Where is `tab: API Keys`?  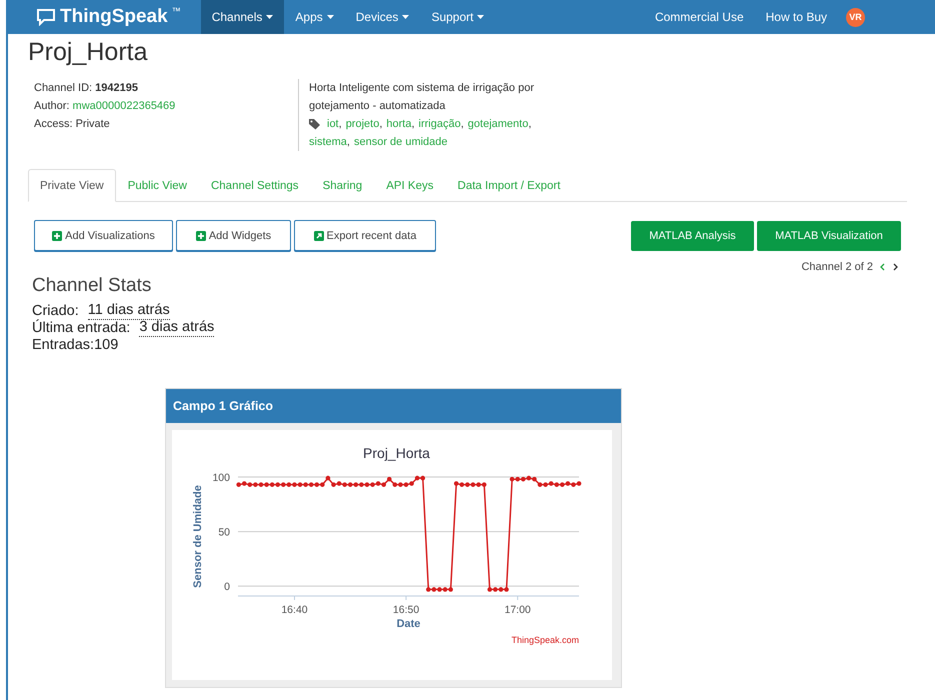
tab: API Keys is located at coordinates (410, 185).